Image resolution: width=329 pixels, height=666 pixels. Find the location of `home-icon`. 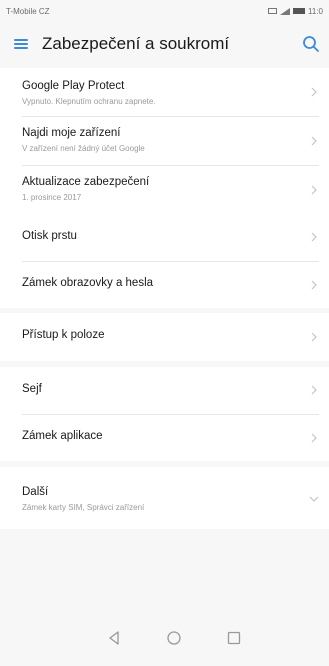

home-icon is located at coordinates (174, 638).